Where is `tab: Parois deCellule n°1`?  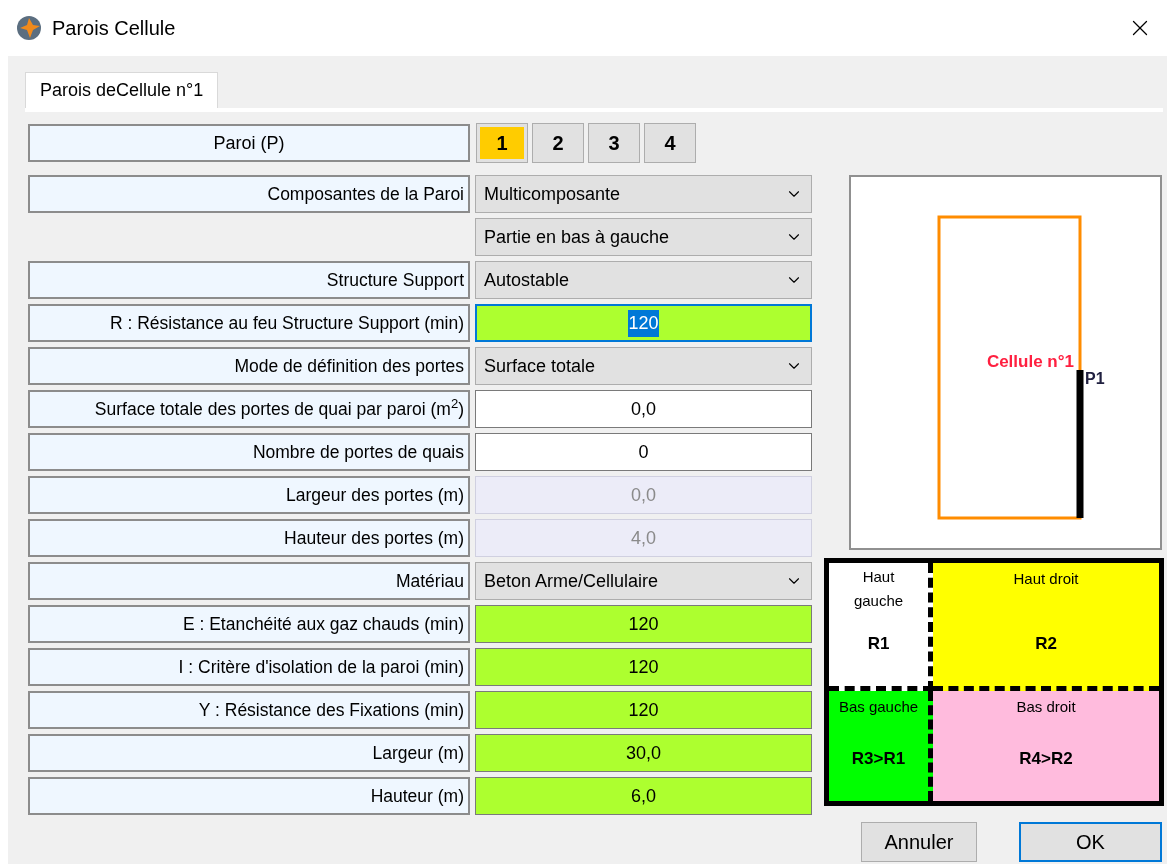
tab: Parois deCellule n°1 is located at coordinates (122, 90).